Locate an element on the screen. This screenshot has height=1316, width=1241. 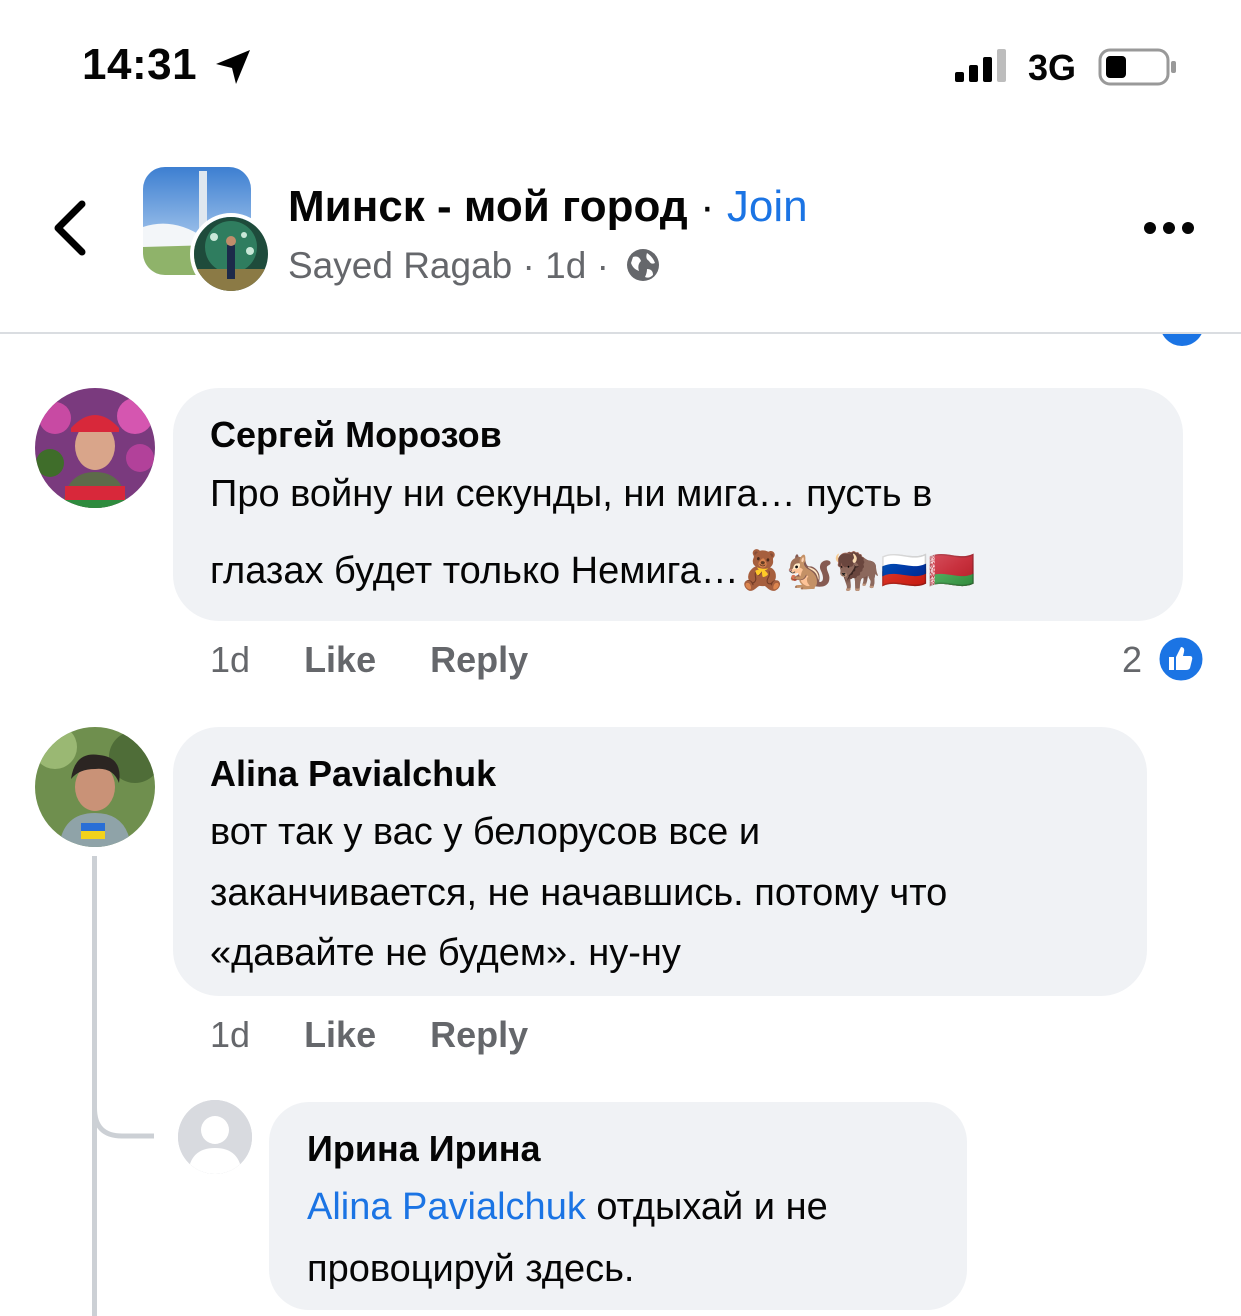
status-bar: 14:31 3G is located at coordinates (620, 65).